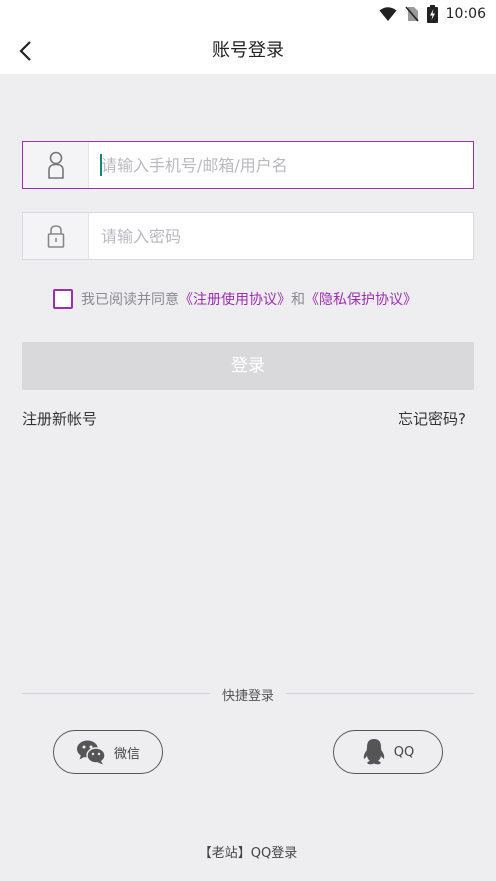 The width and height of the screenshot is (496, 881). Describe the element at coordinates (248, 366) in the screenshot. I see `login-button: 登录` at that location.